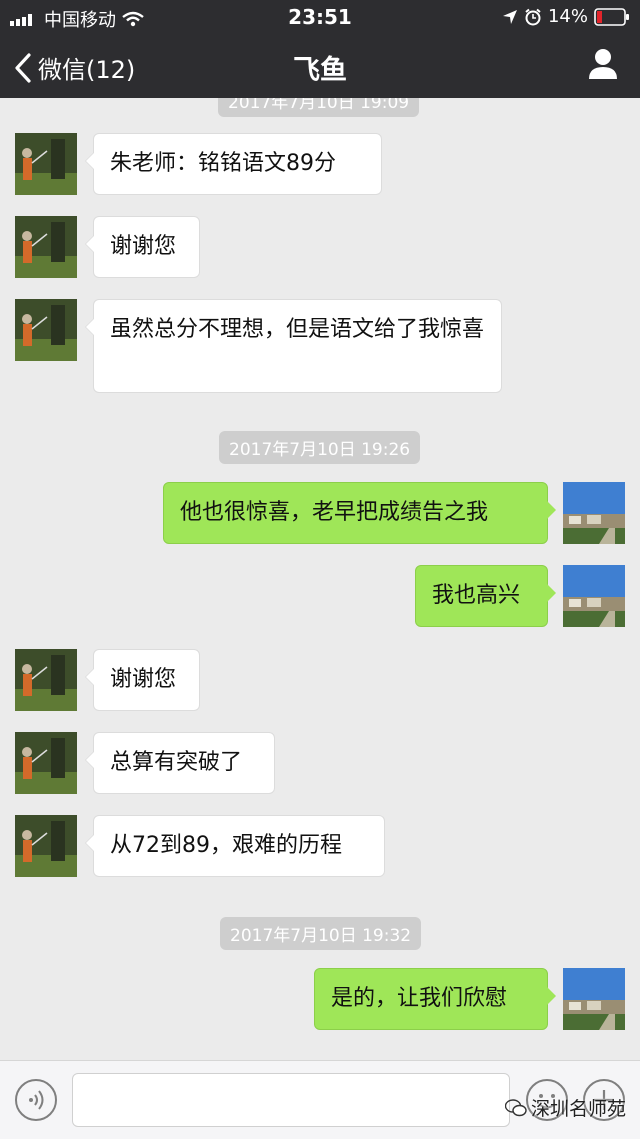  Describe the element at coordinates (320, 17) in the screenshot. I see `status-bar: 中国移动 23:51 14%` at that location.